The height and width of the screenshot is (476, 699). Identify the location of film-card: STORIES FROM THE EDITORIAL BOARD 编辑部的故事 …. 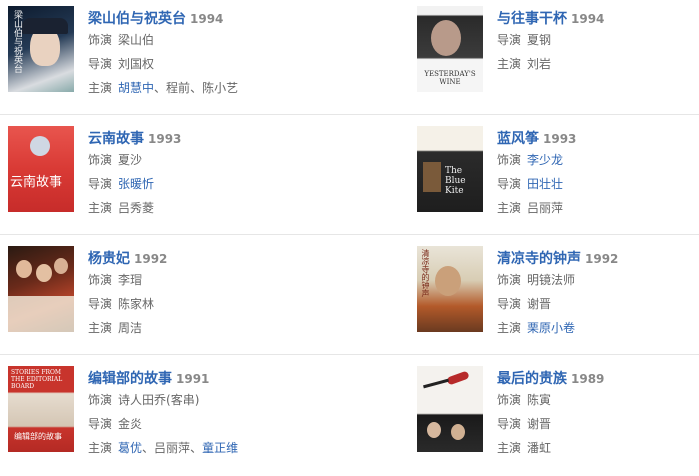
(173, 414).